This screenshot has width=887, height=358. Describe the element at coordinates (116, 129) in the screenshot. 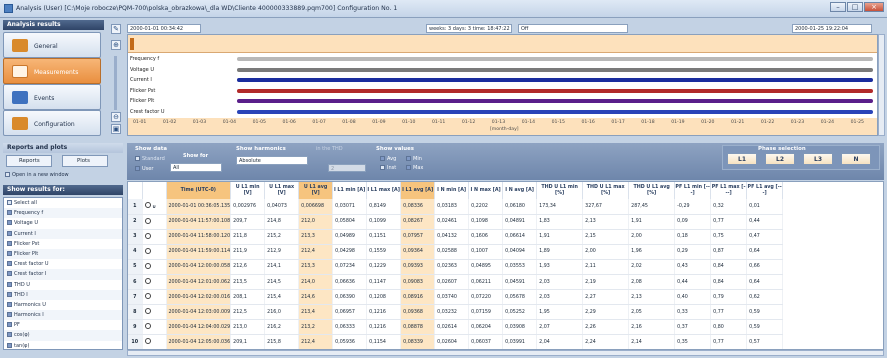

I see `fit-icon: ▣` at that location.